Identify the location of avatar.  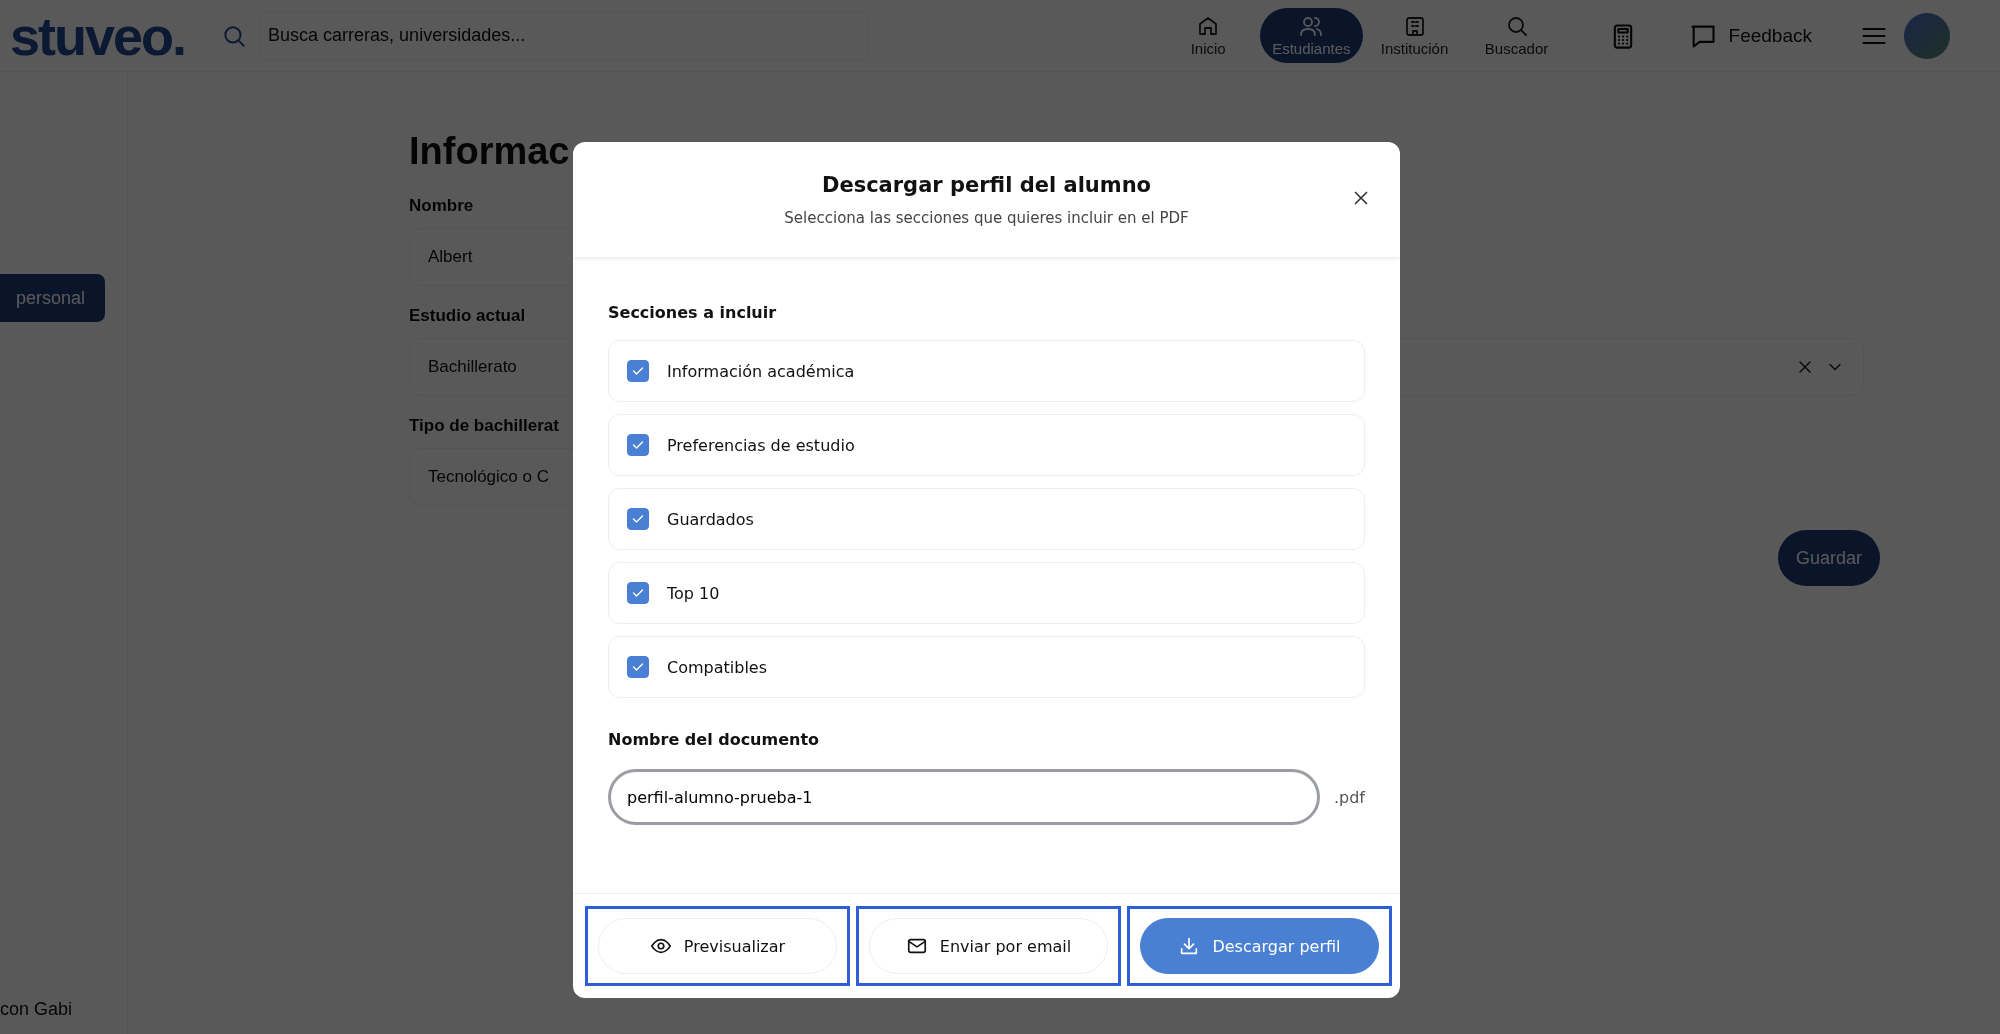
(1927, 35).